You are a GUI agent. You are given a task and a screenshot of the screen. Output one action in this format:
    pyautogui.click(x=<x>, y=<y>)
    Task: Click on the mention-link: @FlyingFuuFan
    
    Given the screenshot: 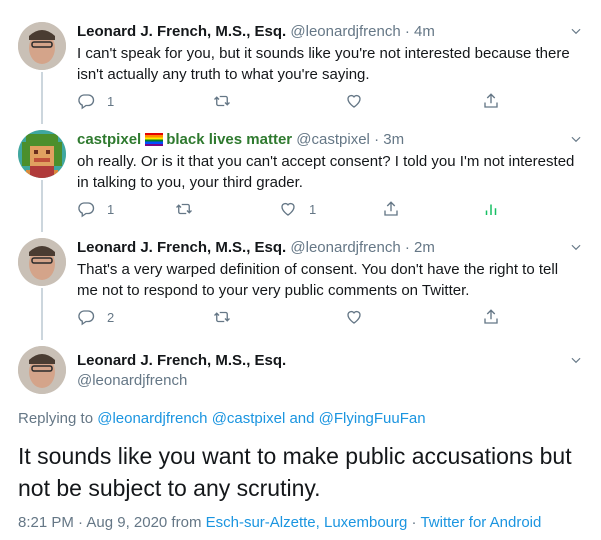 What is the action you would take?
    pyautogui.click(x=372, y=418)
    